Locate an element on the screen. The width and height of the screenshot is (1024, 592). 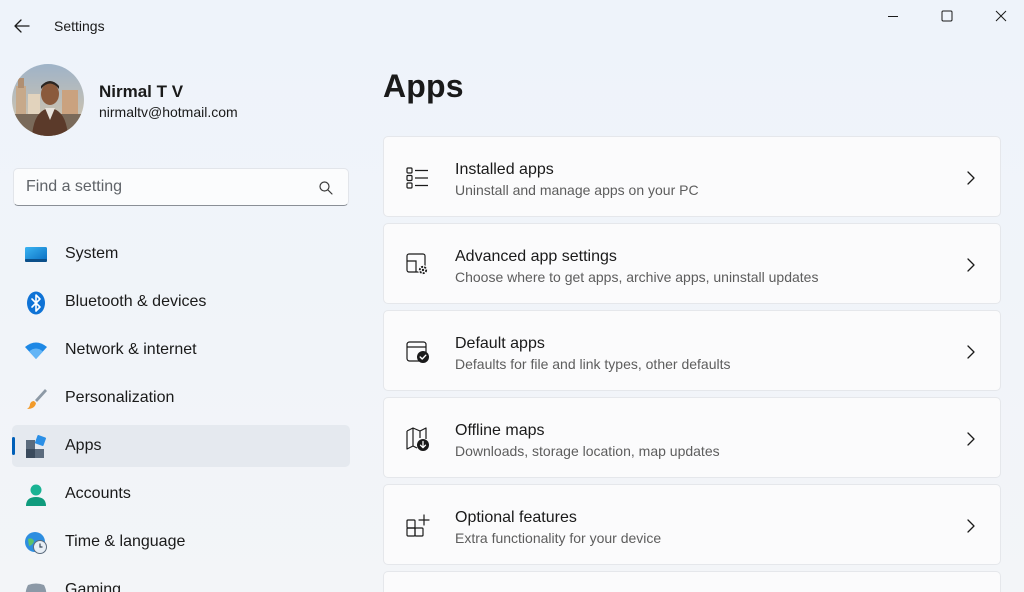
card-title: Installed apps is located at coordinates (504, 169).